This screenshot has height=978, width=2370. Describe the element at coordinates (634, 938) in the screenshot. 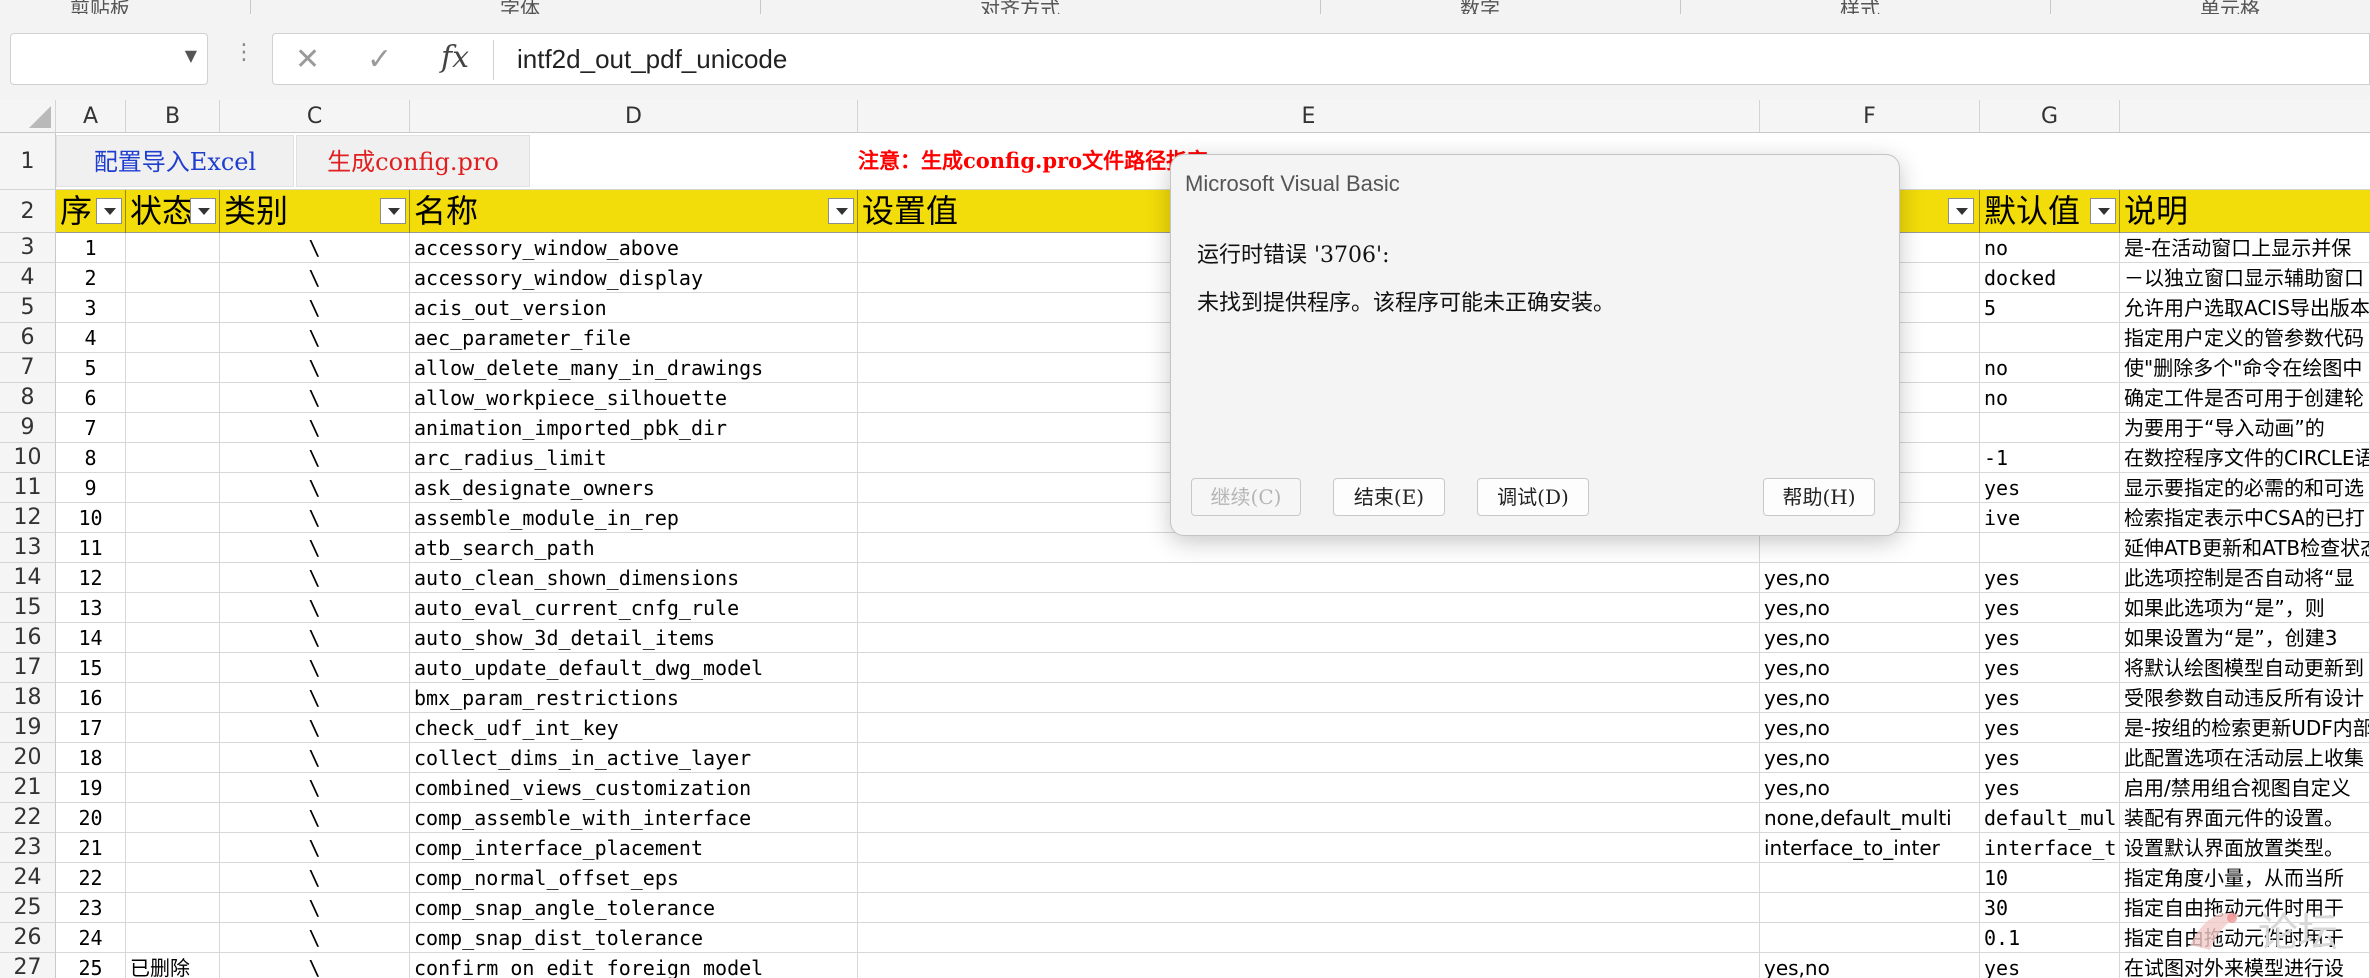

I see `cell-name: comp_snap_dist_tolerance` at that location.